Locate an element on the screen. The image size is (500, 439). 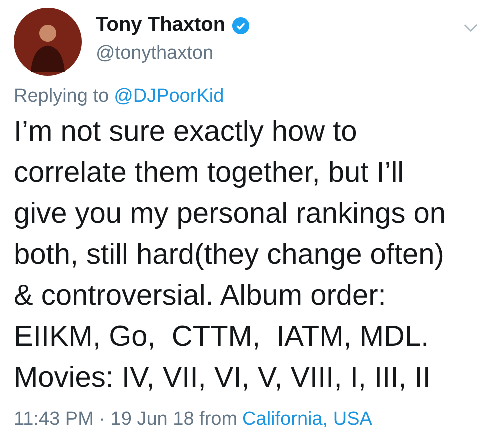
author-handle: @tonythaxton is located at coordinates (173, 54).